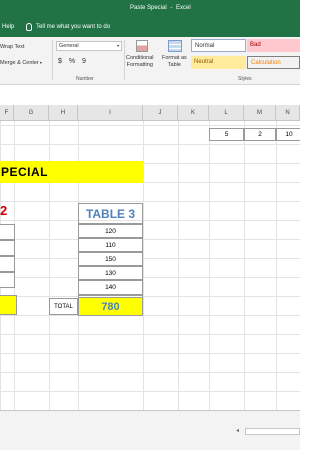 The image size is (320, 450). I want to click on merge-center-button: Merge & Center▾, so click(21, 63).